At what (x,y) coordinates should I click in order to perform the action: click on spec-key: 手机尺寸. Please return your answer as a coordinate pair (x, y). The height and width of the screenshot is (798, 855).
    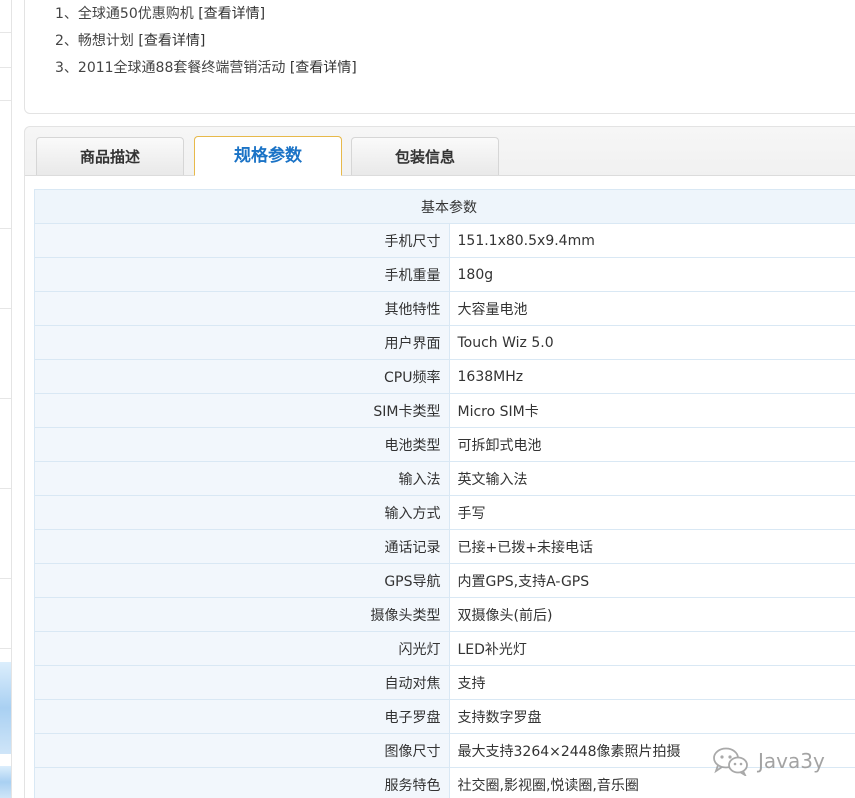
    Looking at the image, I should click on (242, 240).